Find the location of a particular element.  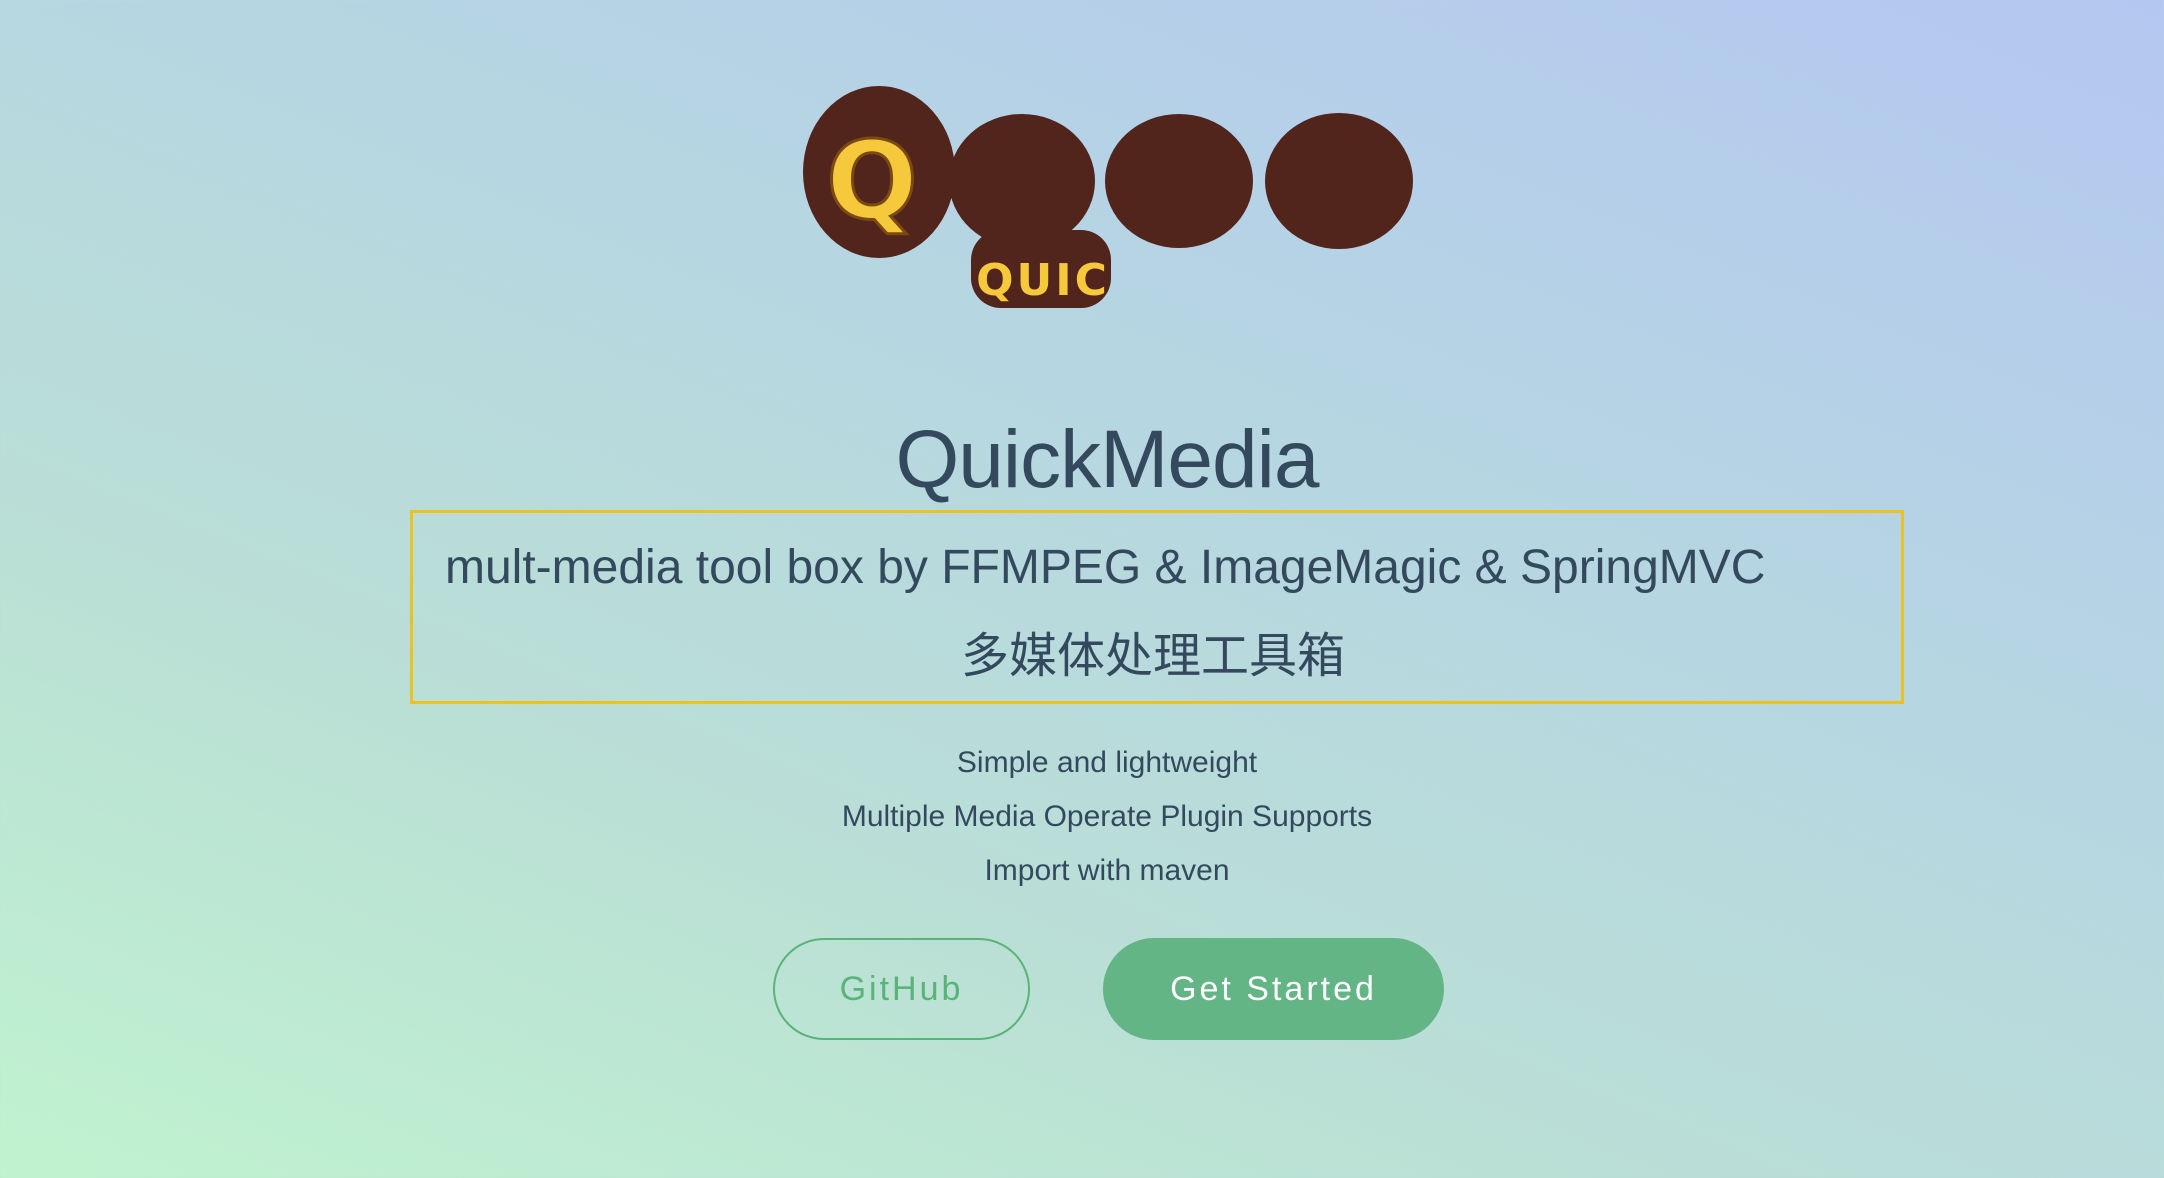

logo-badge-text: QUIC is located at coordinates (1043, 280).